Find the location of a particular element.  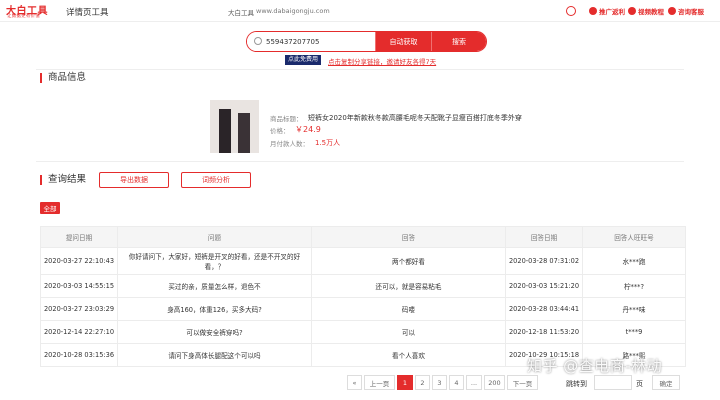

column-header: 提问日期 is located at coordinates (79, 237).